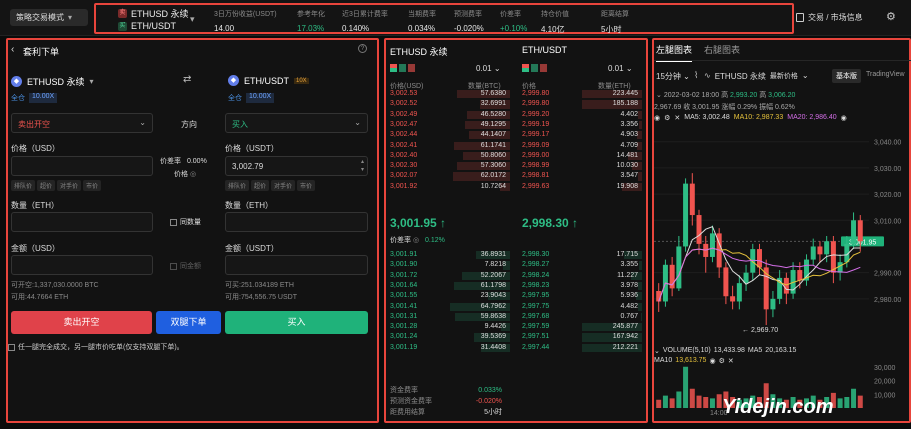 This screenshot has height=429, width=911. What do you see at coordinates (449, 104) in the screenshot?
I see `orderbook-row: 3,002.52 32.6991` at bounding box center [449, 104].